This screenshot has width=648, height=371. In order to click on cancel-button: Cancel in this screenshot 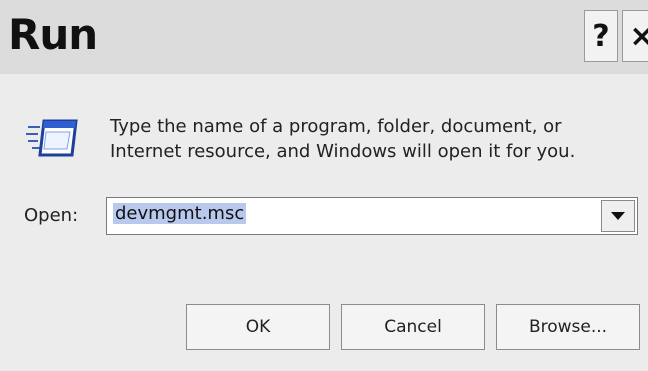, I will do `click(413, 327)`.